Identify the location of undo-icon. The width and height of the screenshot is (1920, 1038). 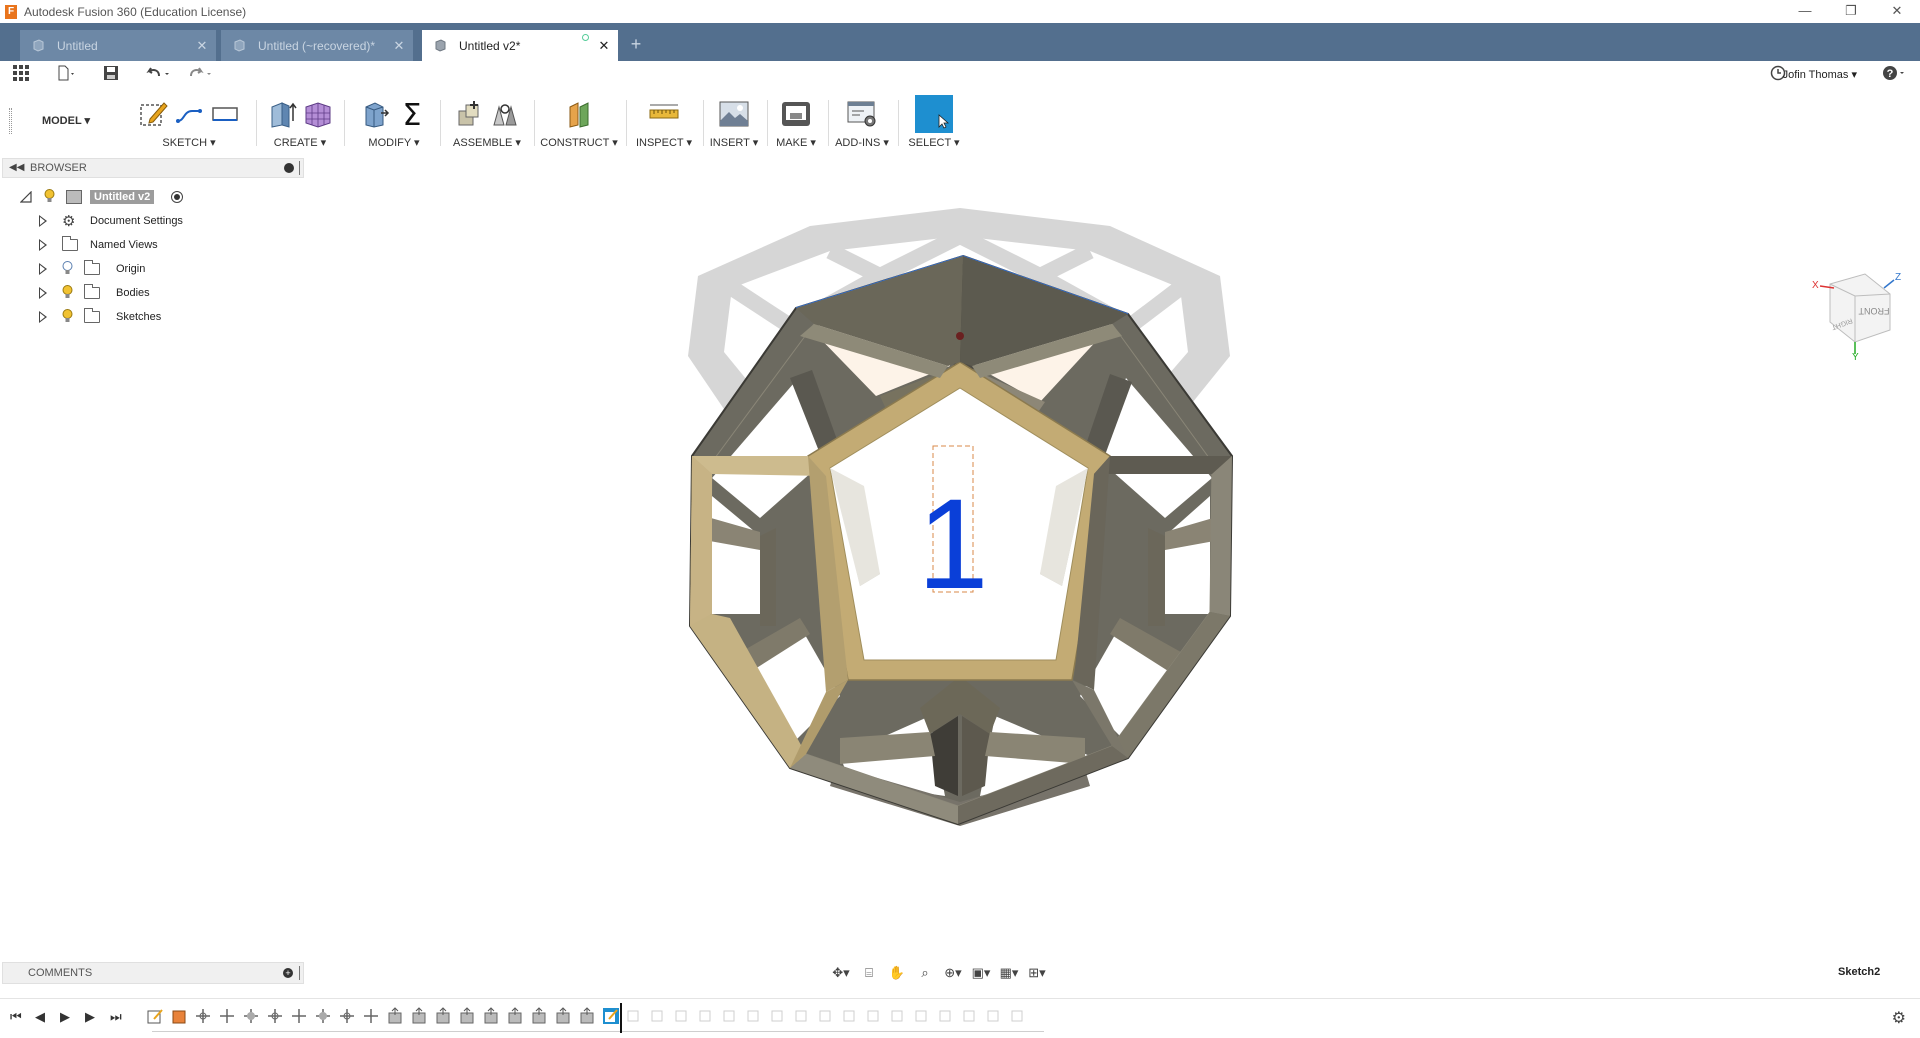
(159, 75).